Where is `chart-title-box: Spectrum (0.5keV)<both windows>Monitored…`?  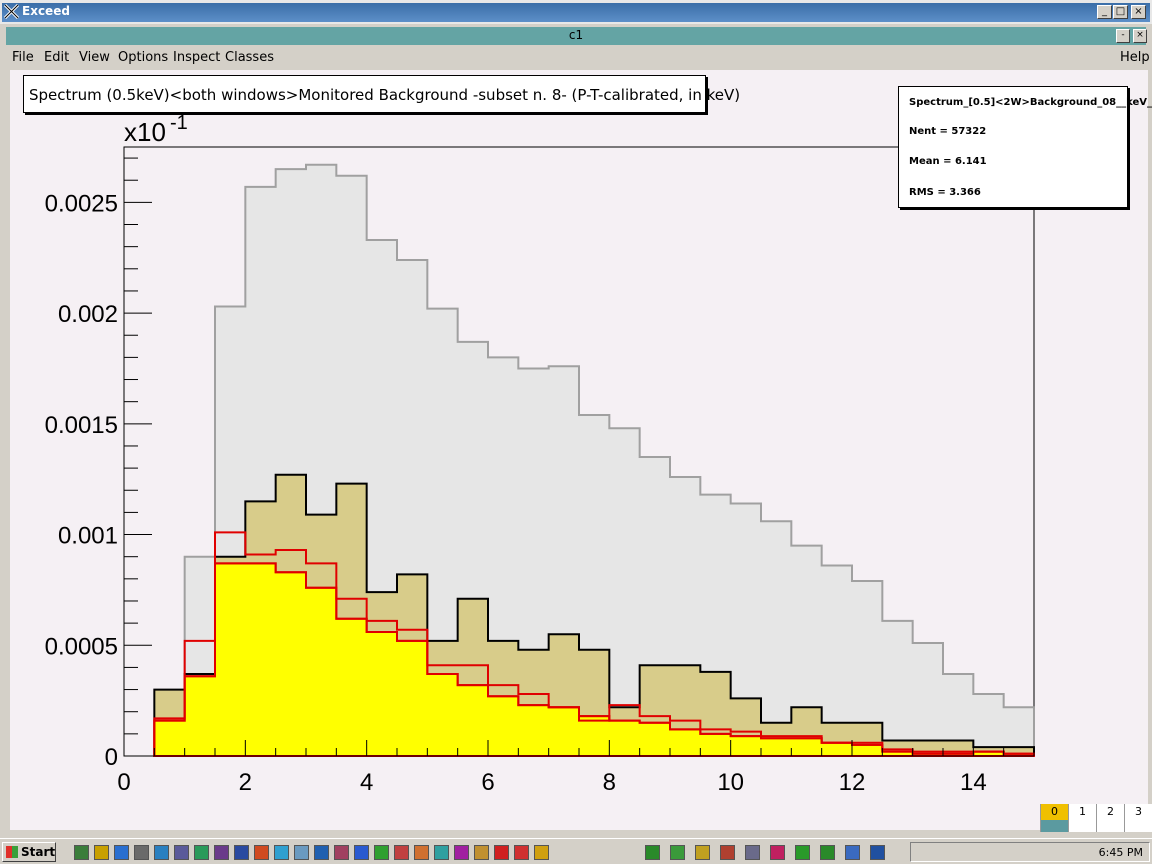 chart-title-box: Spectrum (0.5keV)<both windows>Monitored… is located at coordinates (381, 94).